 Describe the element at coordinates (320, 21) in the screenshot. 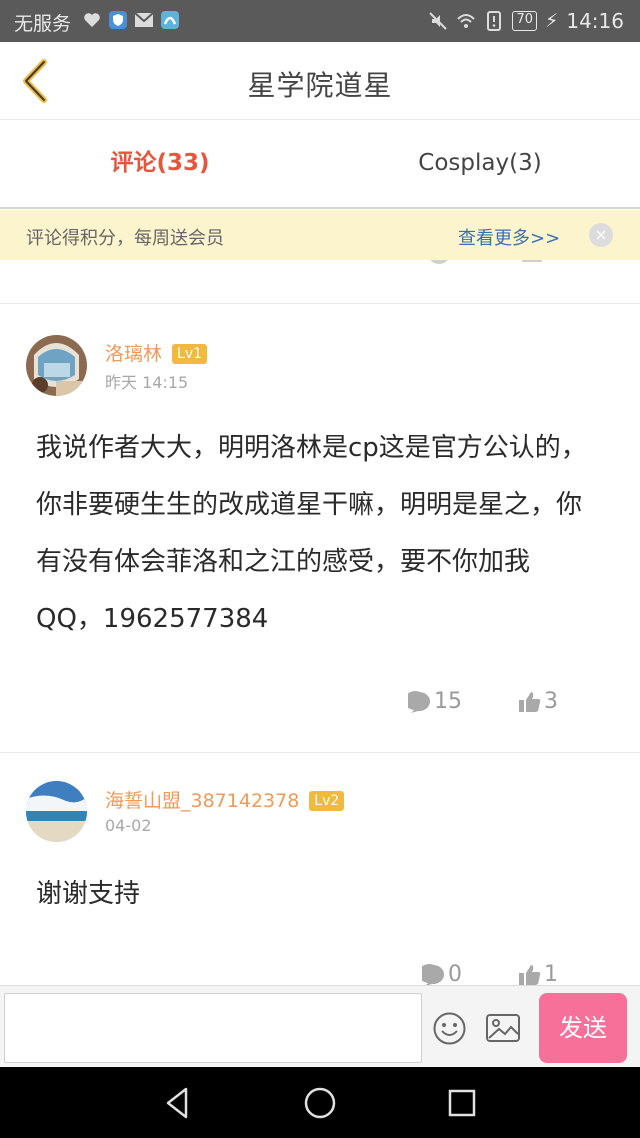

I see `status-bar: 无服务 70 ⚡ 14:16` at that location.